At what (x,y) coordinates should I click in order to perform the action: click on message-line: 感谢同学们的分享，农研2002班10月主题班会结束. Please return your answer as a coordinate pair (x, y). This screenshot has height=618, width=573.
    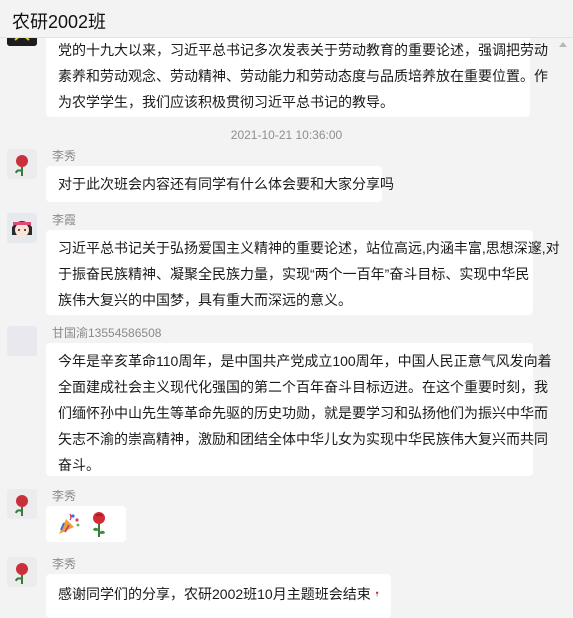
    Looking at the image, I should click on (214, 594).